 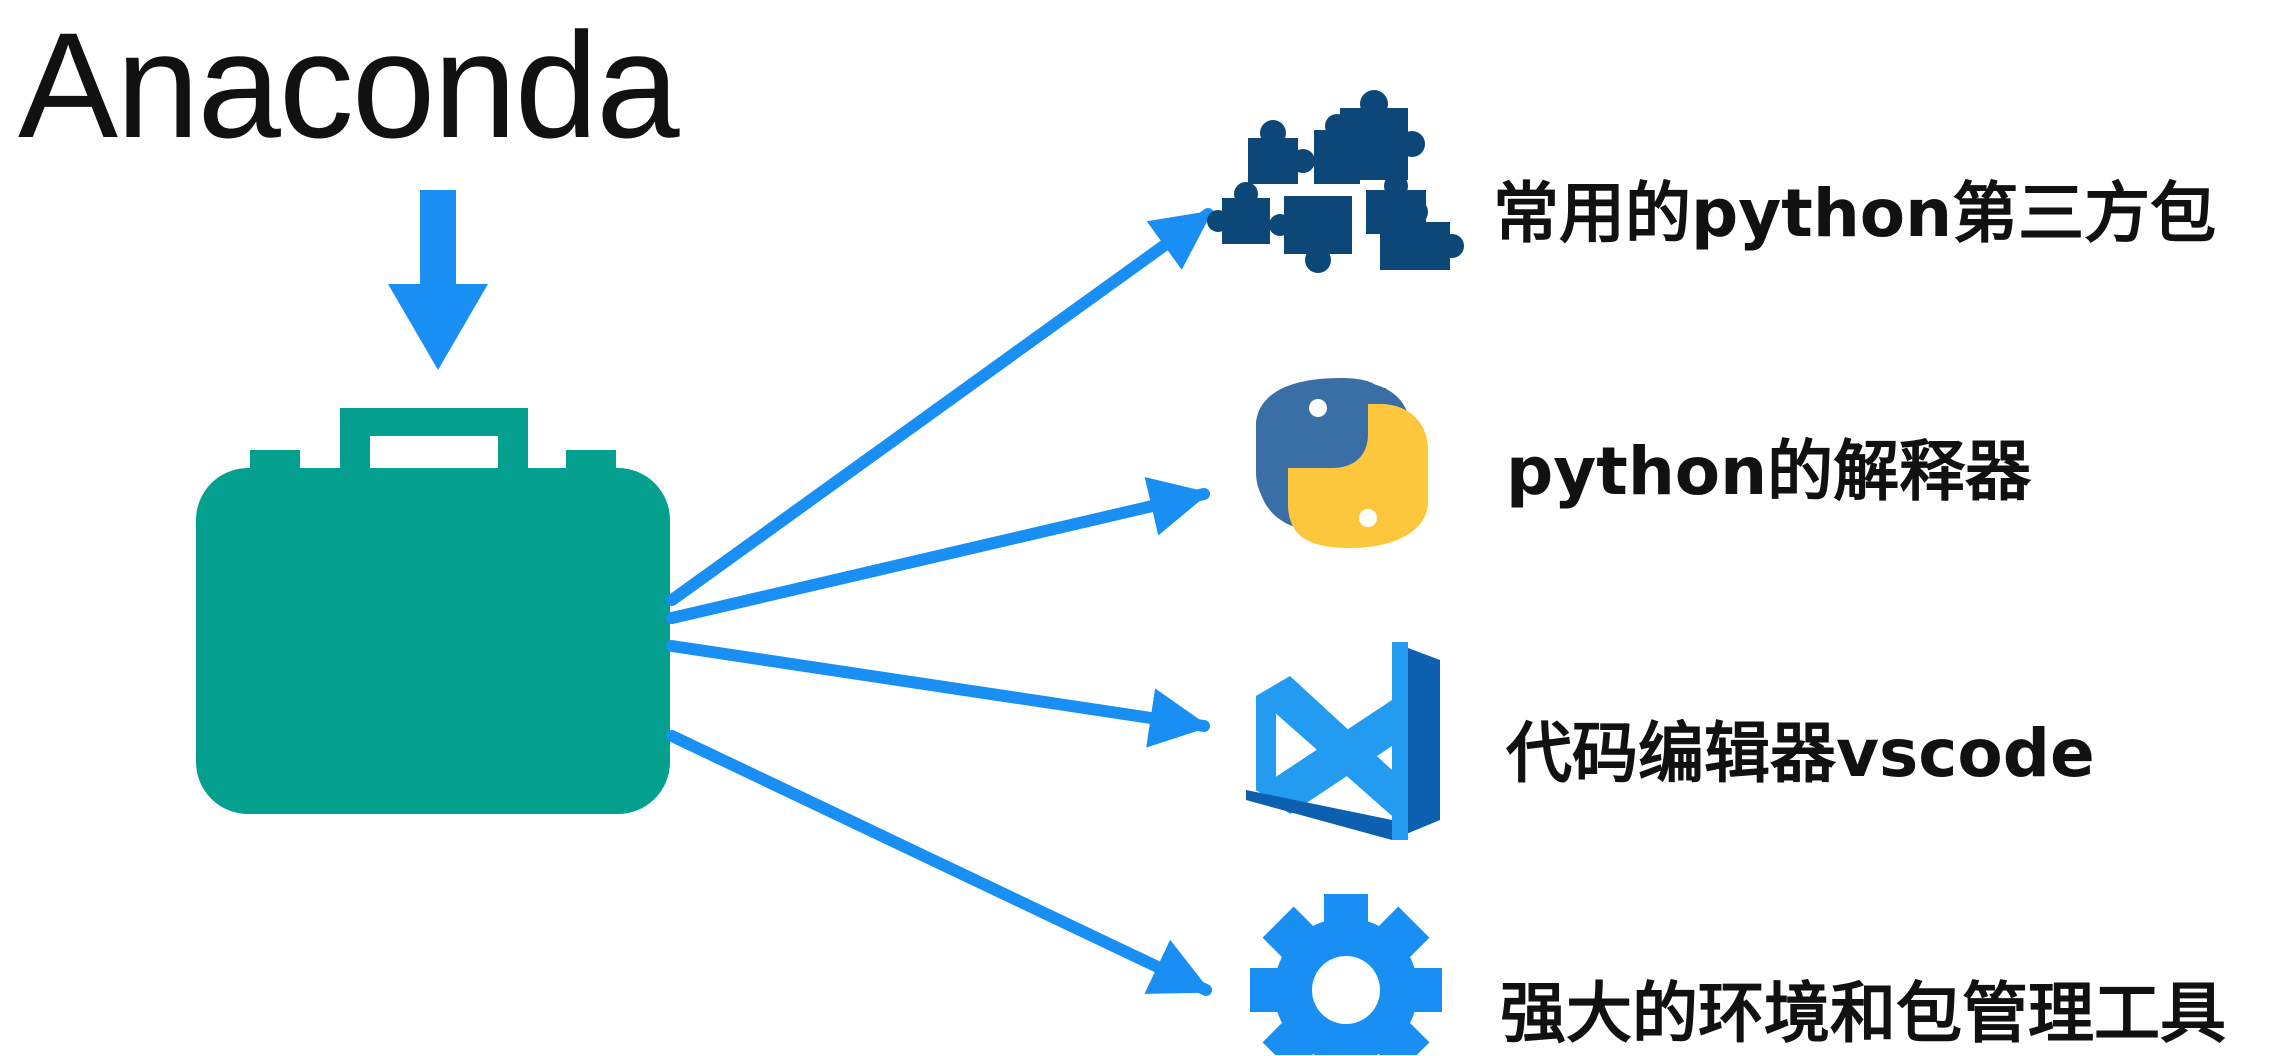 What do you see at coordinates (938, 550) in the screenshot?
I see `arrow-to-interpreter` at bounding box center [938, 550].